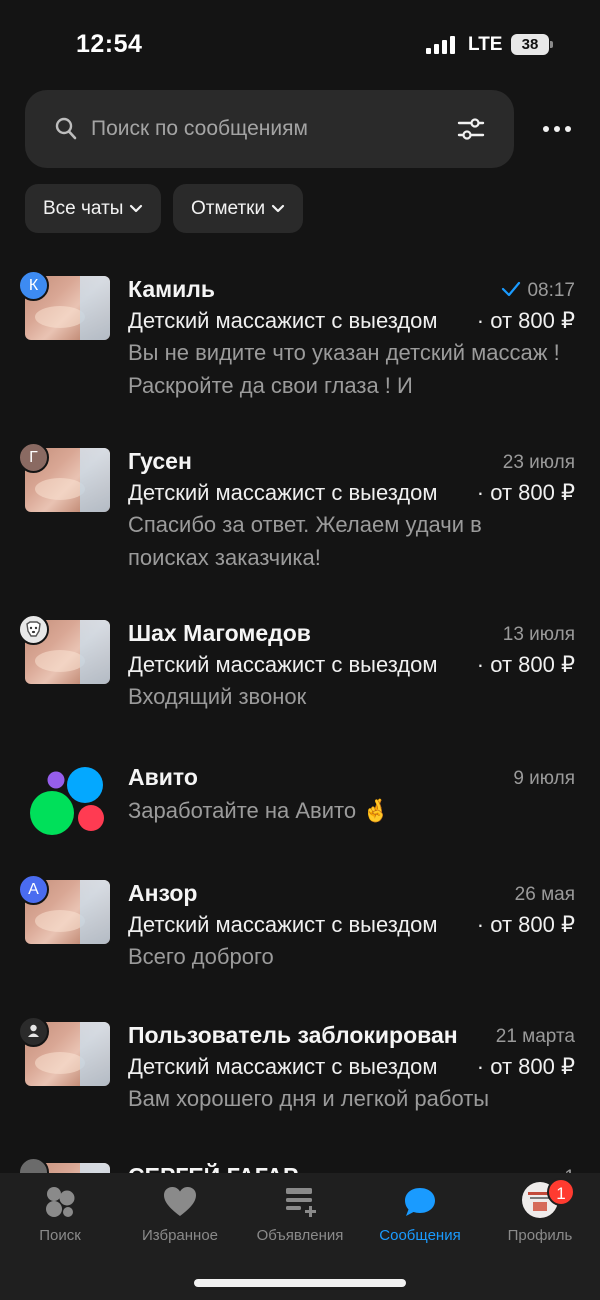 The height and width of the screenshot is (1300, 600). Describe the element at coordinates (511, 289) in the screenshot. I see `read-check-icon` at that location.